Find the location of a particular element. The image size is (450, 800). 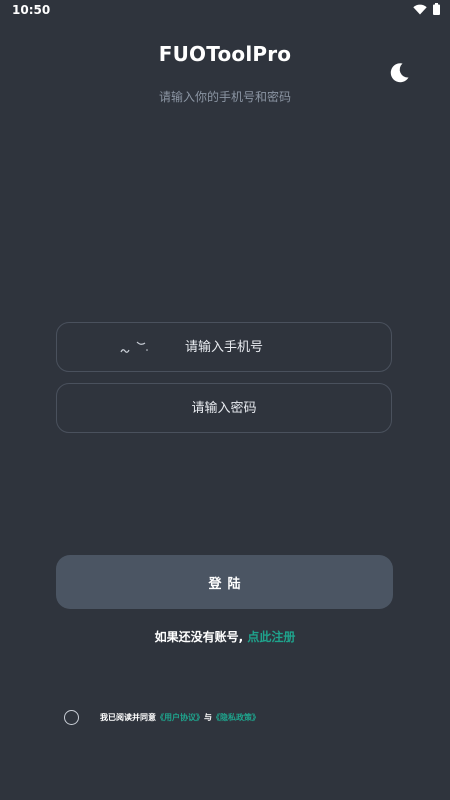

moon-icon is located at coordinates (399, 73).